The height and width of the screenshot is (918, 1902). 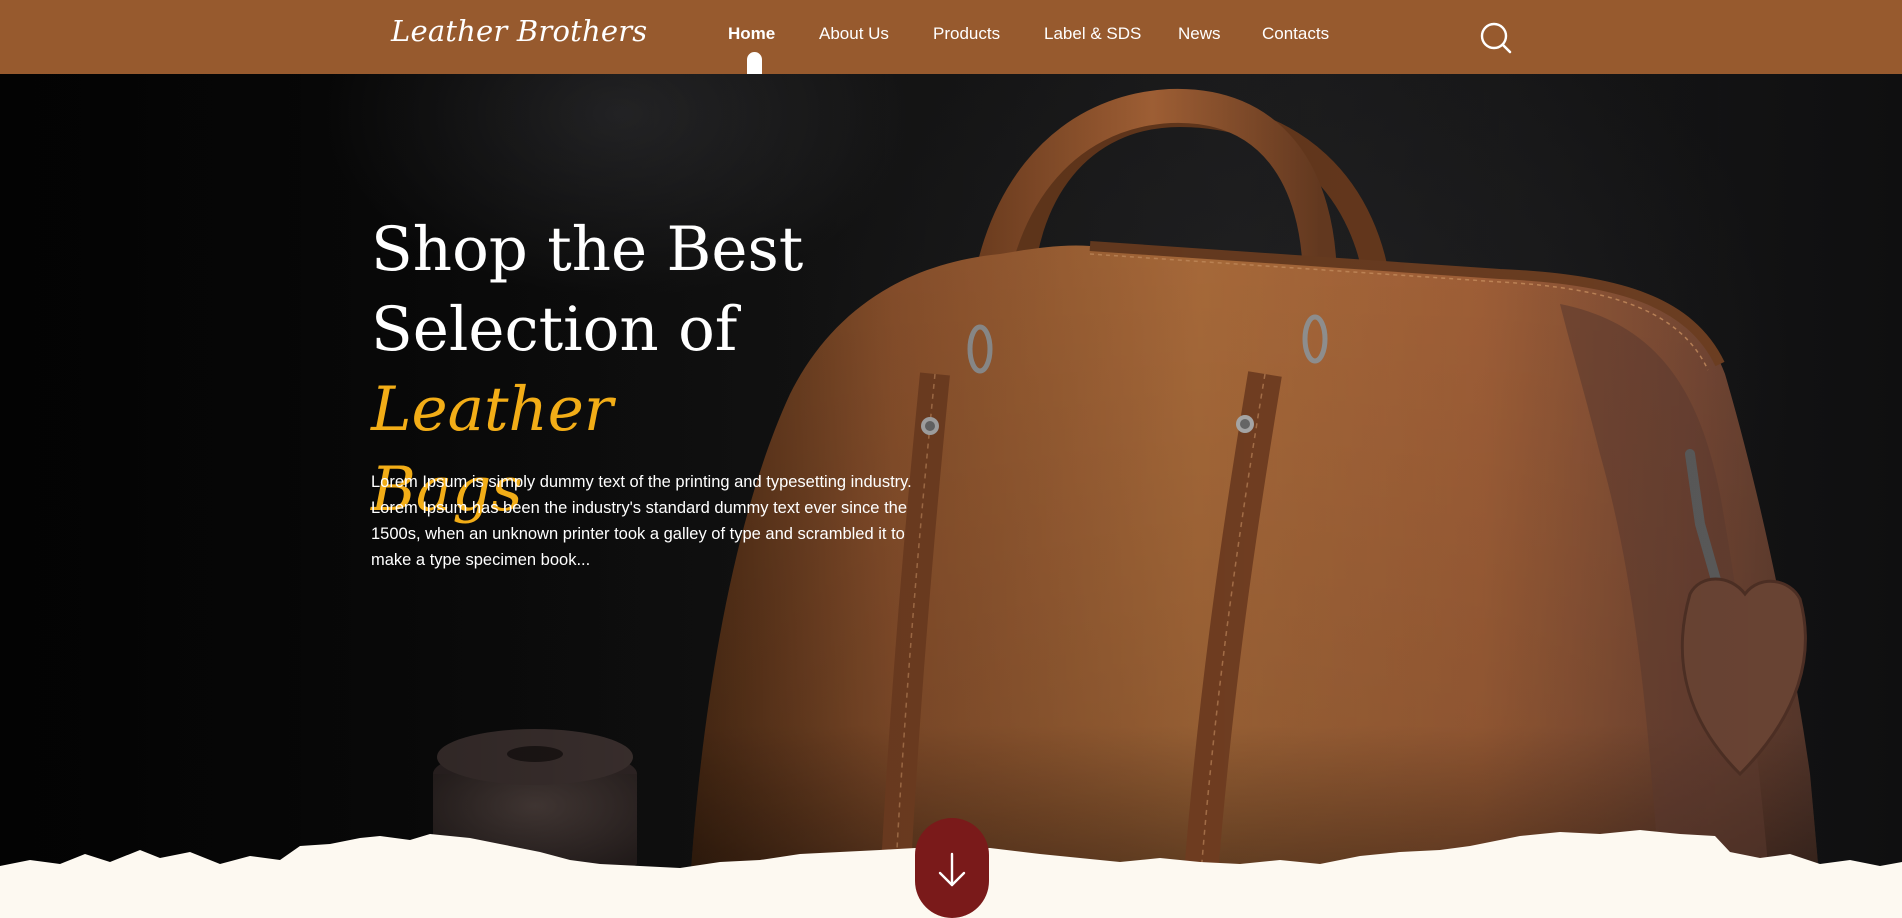 I want to click on arrow-down-icon, so click(x=952, y=869).